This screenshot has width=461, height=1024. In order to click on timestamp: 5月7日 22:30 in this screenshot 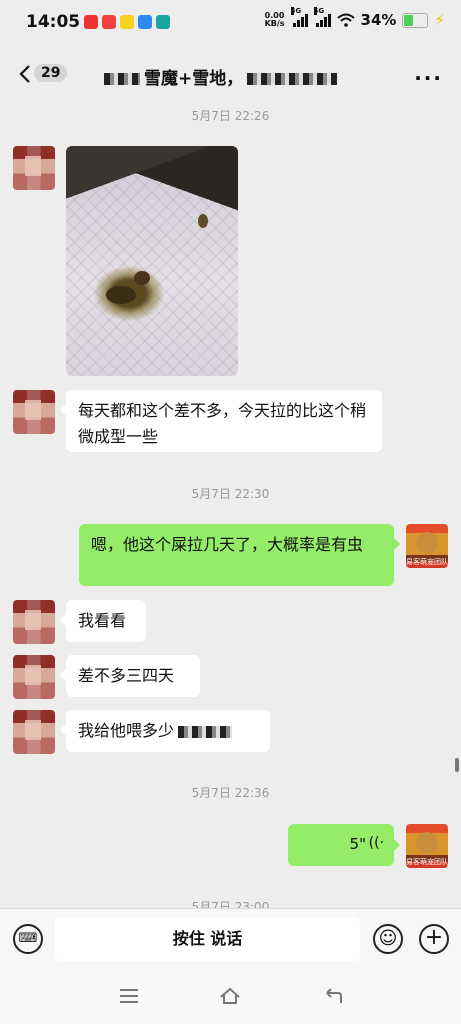, I will do `click(230, 494)`.